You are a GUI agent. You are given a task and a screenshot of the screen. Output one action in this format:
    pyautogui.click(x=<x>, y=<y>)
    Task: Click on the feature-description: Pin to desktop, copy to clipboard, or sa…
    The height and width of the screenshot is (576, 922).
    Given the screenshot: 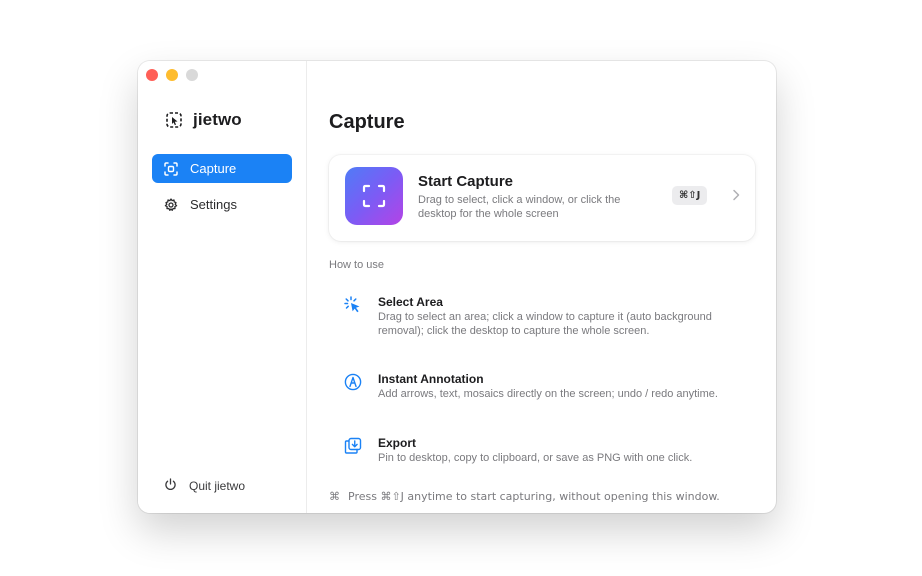 What is the action you would take?
    pyautogui.click(x=535, y=458)
    